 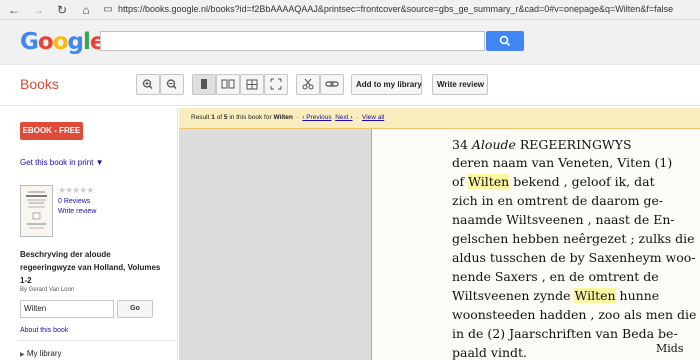 What do you see at coordinates (67, 309) in the screenshot?
I see `search-in-book-input: Wilten` at bounding box center [67, 309].